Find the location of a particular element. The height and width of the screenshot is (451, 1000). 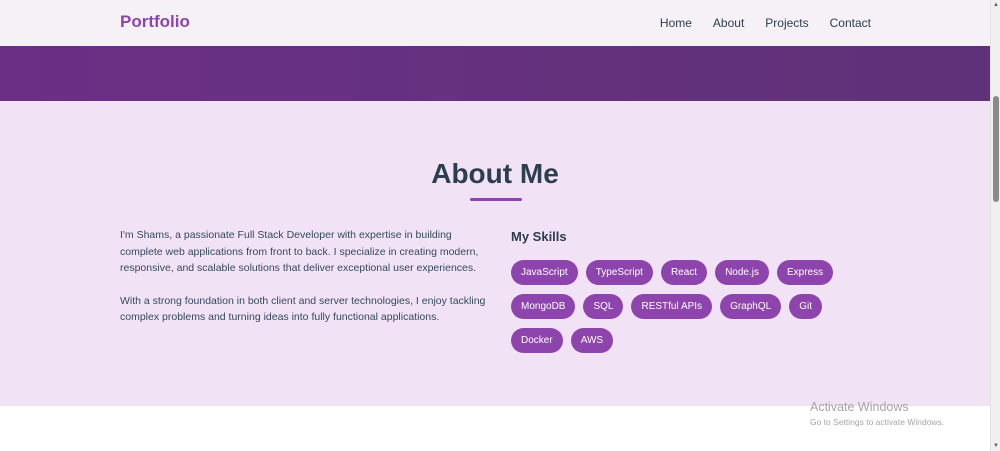

title-underline is located at coordinates (496, 199).